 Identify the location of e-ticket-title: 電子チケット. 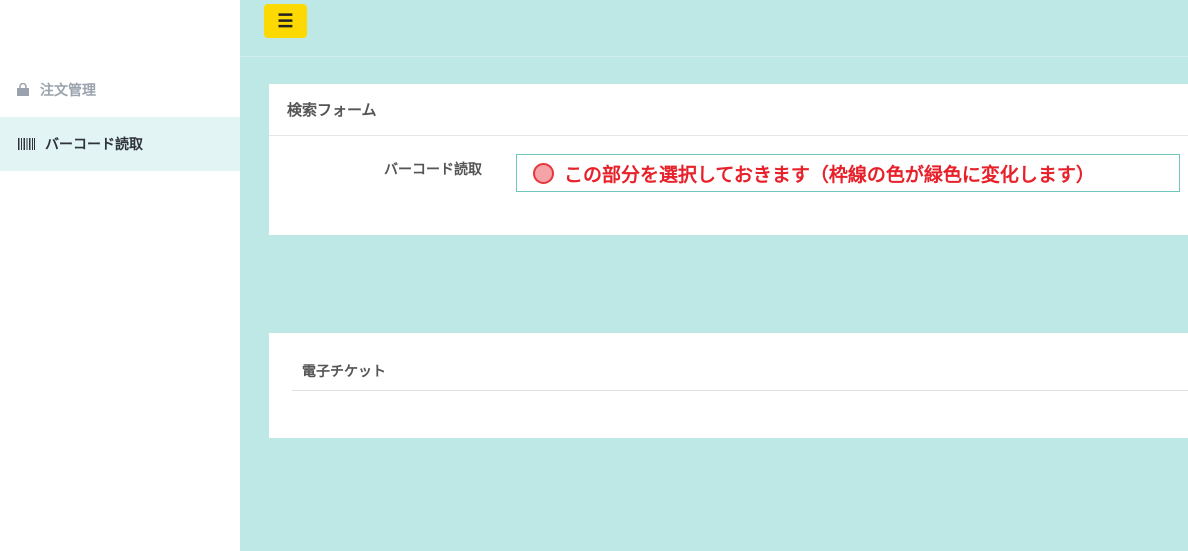
(344, 372).